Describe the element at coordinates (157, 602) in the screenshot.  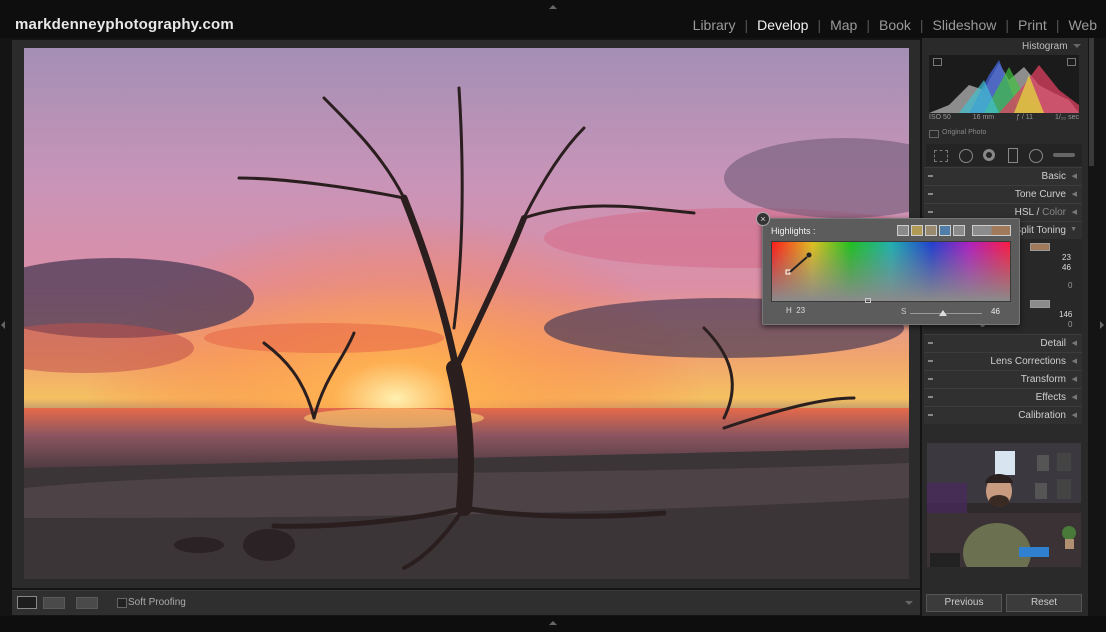
I see `soft-proofing-label: Soft Proofing` at that location.